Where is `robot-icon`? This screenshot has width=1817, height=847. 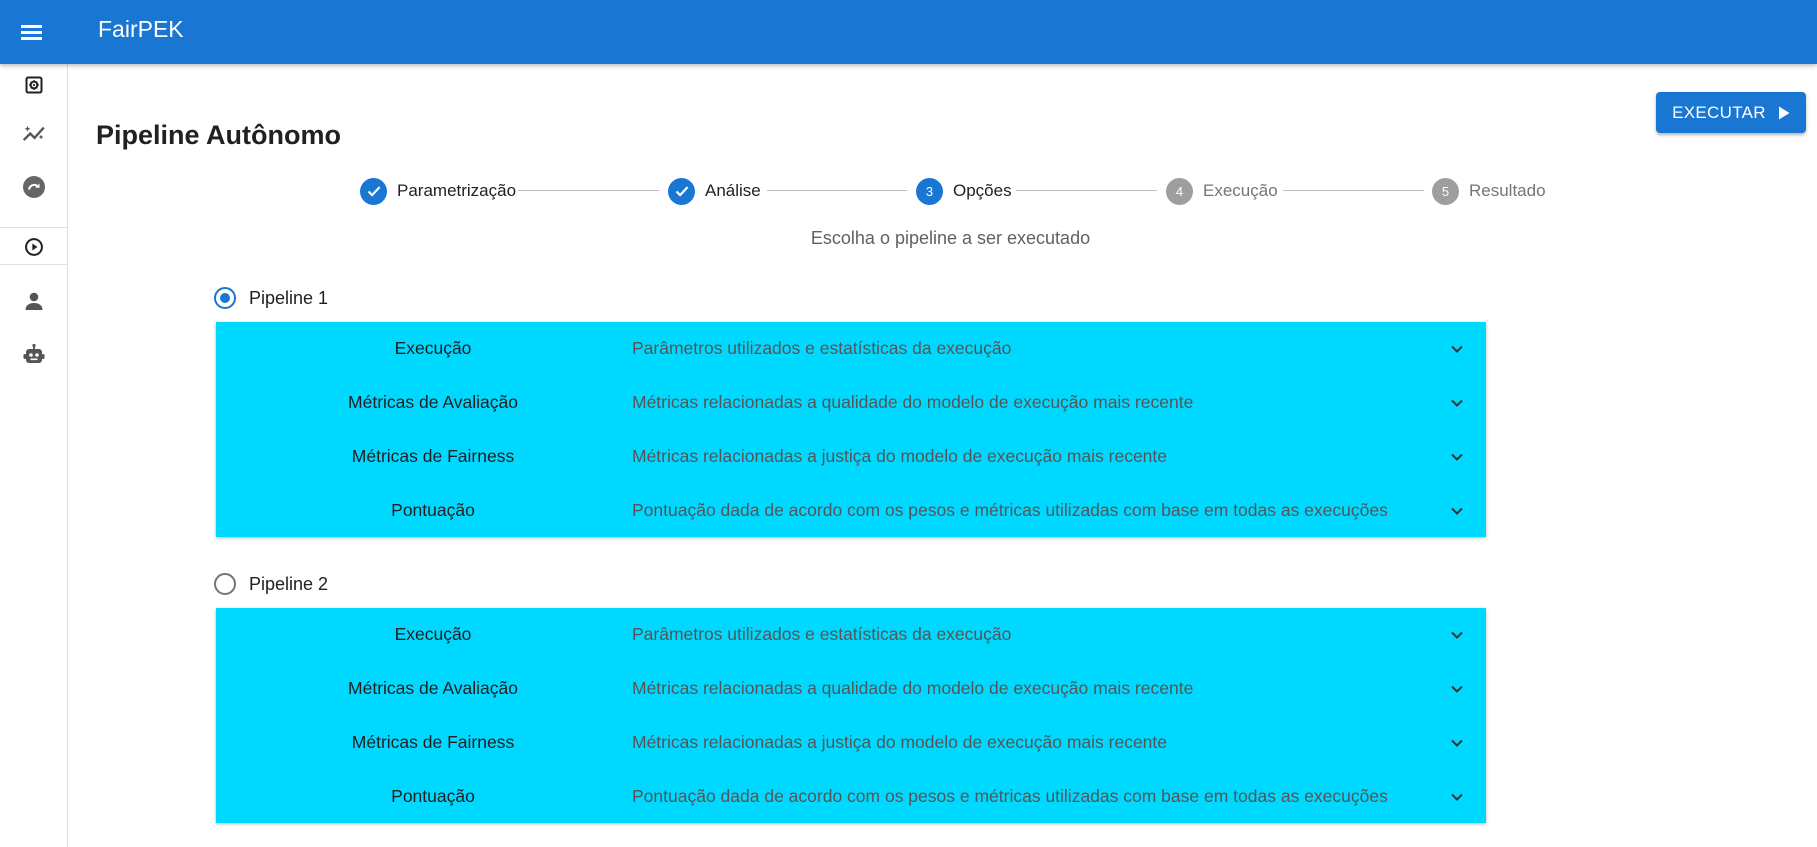 robot-icon is located at coordinates (33, 353).